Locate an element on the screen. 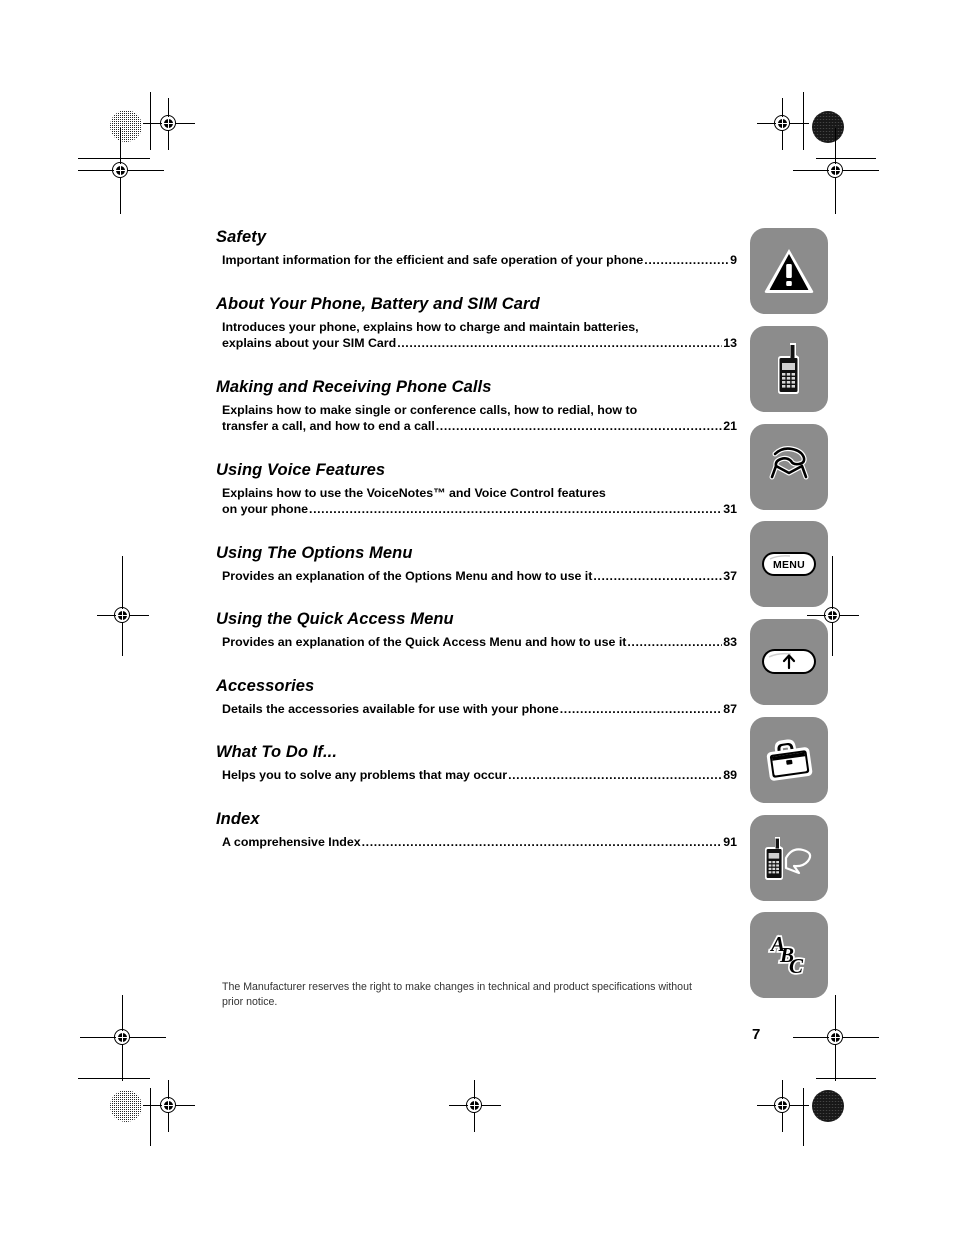 The width and height of the screenshot is (954, 1235). toc-description-text: explains about your SIM Card is located at coordinates (309, 343).